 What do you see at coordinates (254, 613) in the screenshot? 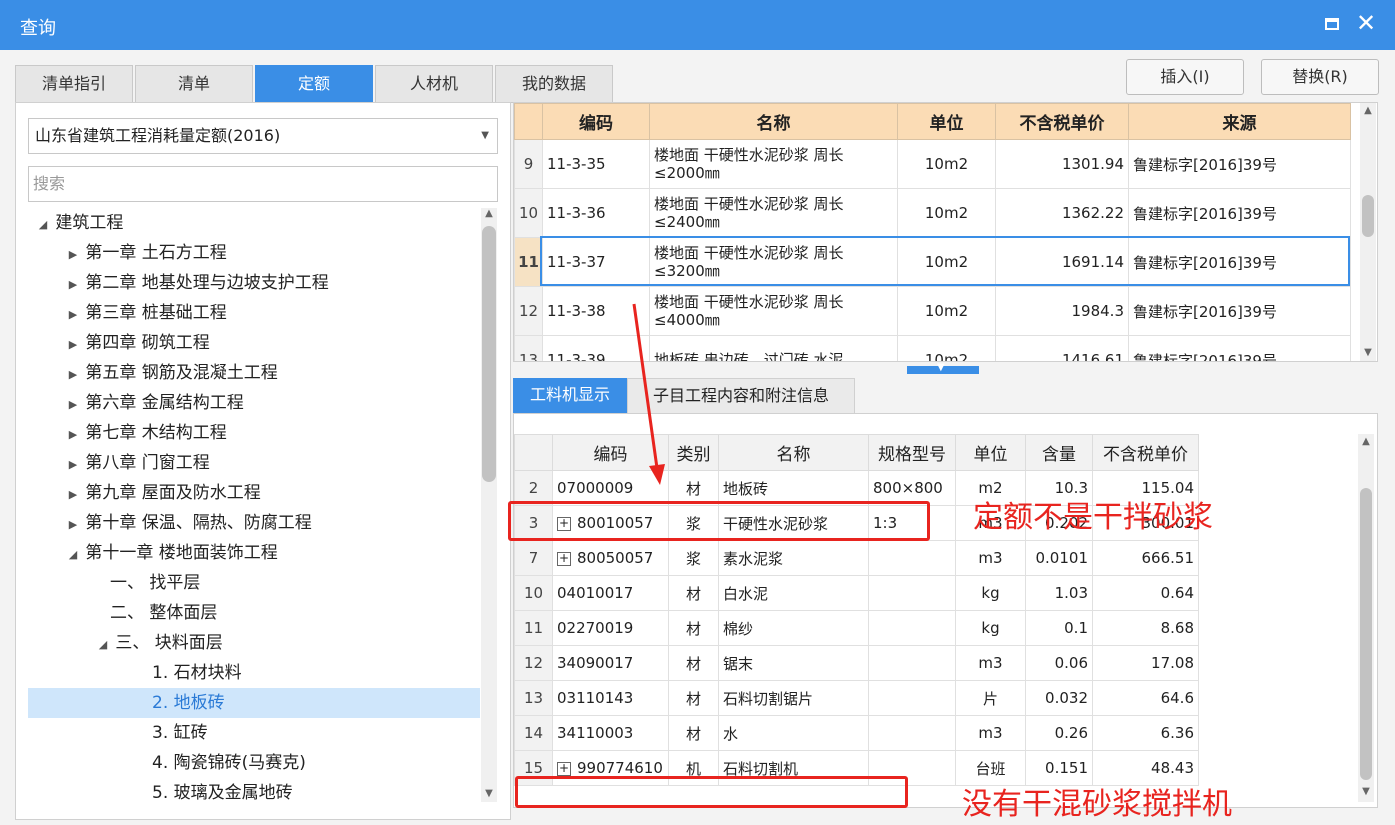
I see `tree-item: 二、 整体面层` at bounding box center [254, 613].